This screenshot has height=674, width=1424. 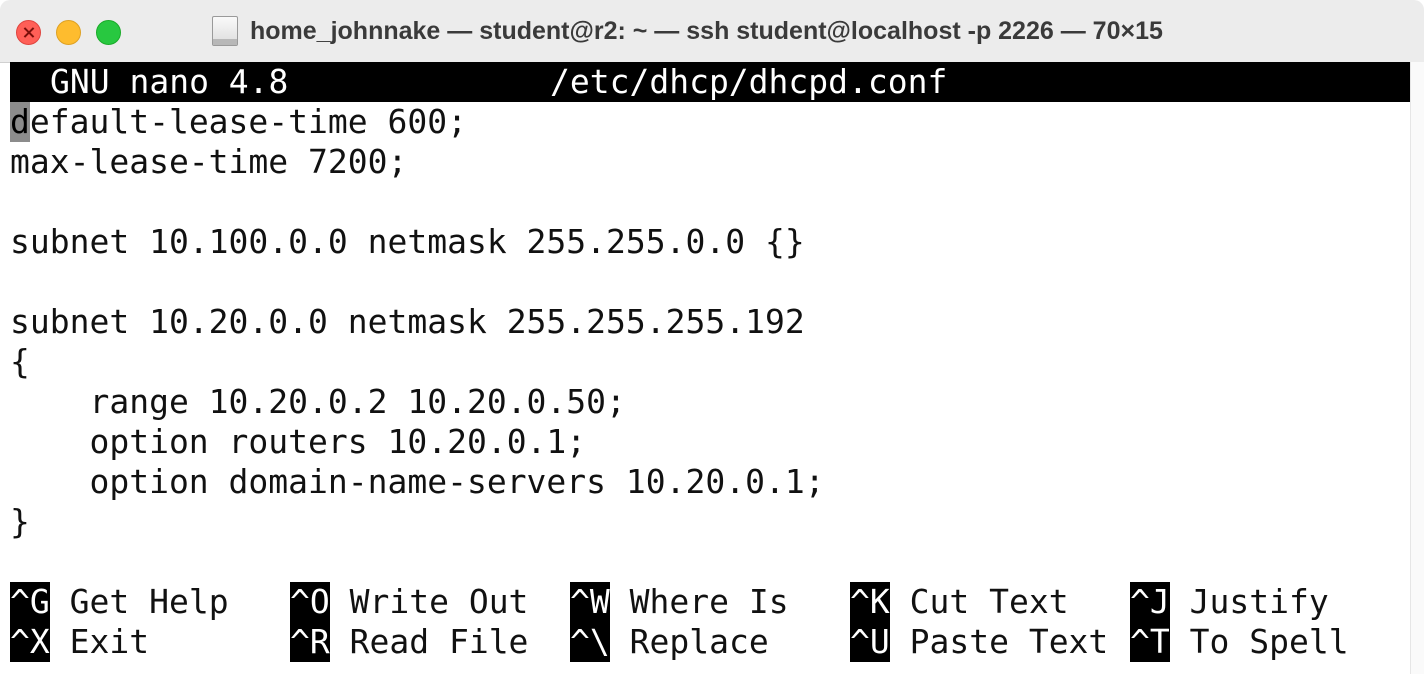 I want to click on editor-line-2: max-lease-time 7200;, so click(x=208, y=162).